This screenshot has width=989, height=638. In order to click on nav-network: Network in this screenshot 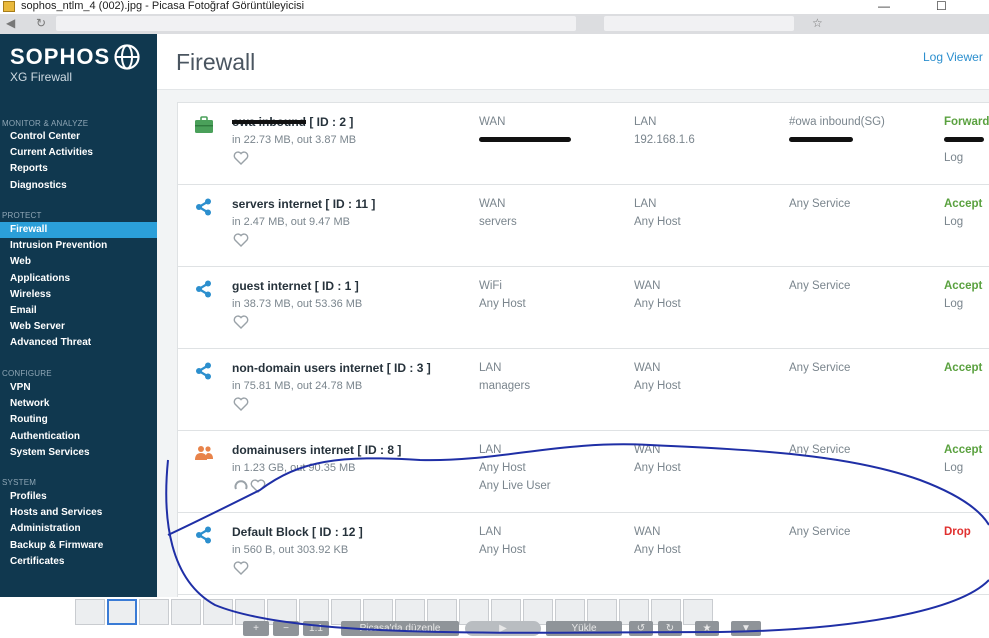, I will do `click(78, 404)`.